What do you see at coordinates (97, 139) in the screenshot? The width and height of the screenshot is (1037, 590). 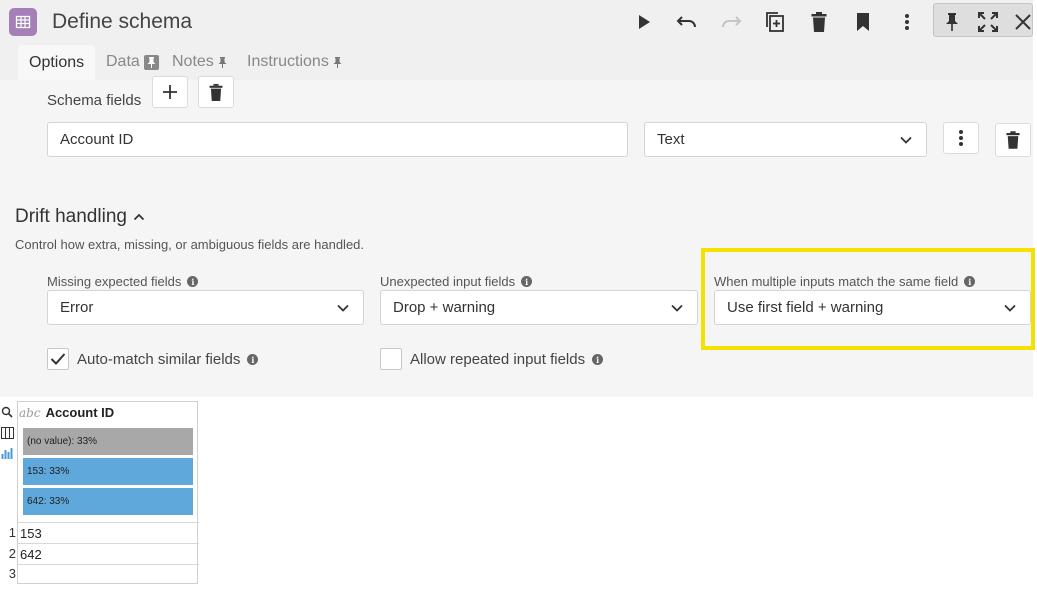 I see `field-name-value: Account ID` at bounding box center [97, 139].